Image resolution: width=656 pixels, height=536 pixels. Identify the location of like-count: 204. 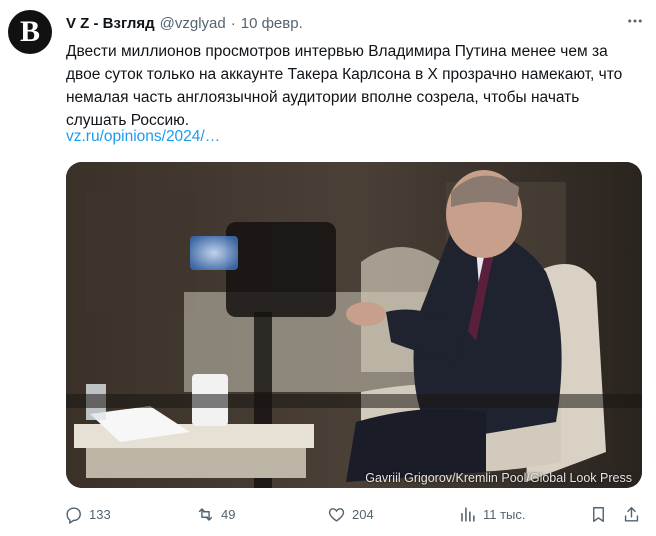
(363, 514).